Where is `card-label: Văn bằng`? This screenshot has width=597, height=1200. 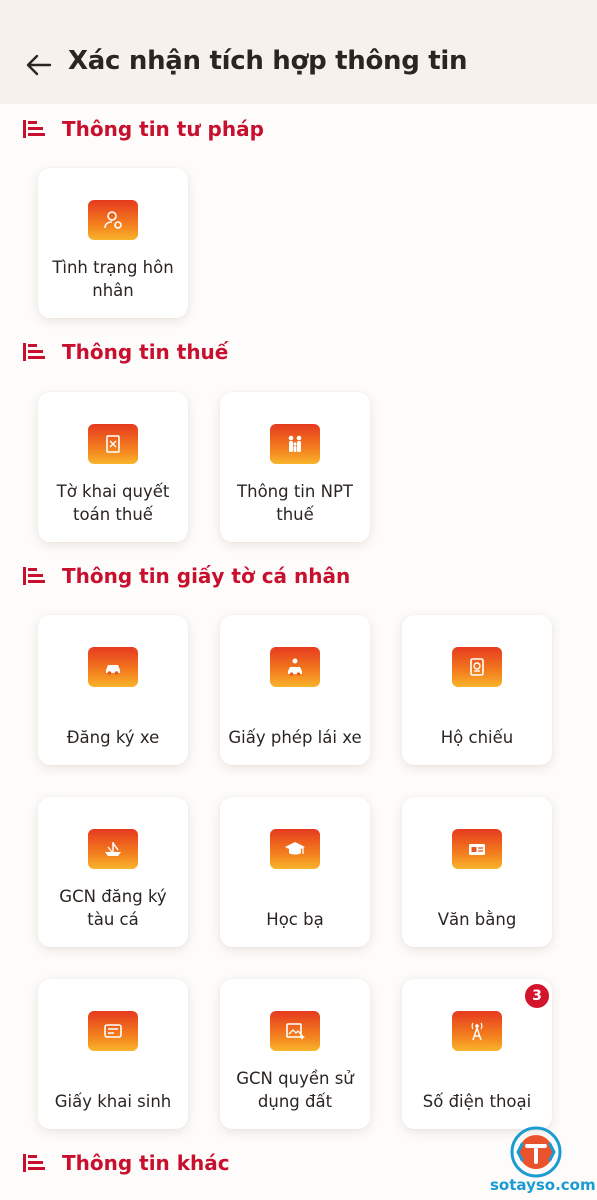
card-label: Văn bằng is located at coordinates (477, 919).